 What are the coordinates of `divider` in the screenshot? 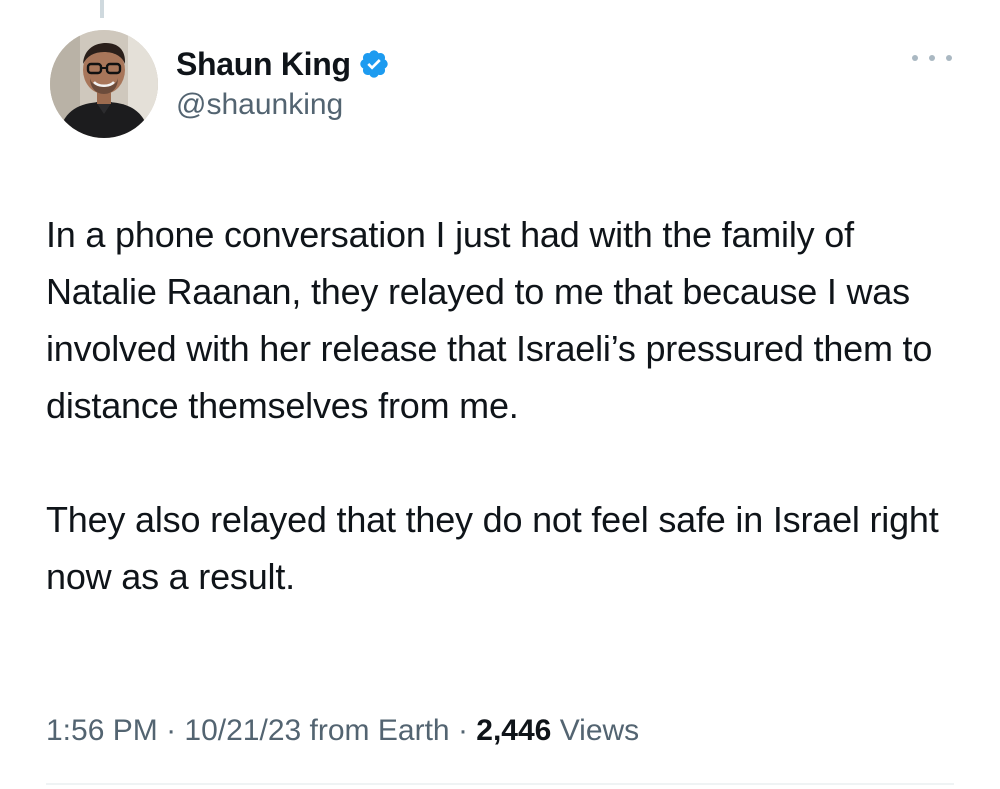 It's located at (500, 784).